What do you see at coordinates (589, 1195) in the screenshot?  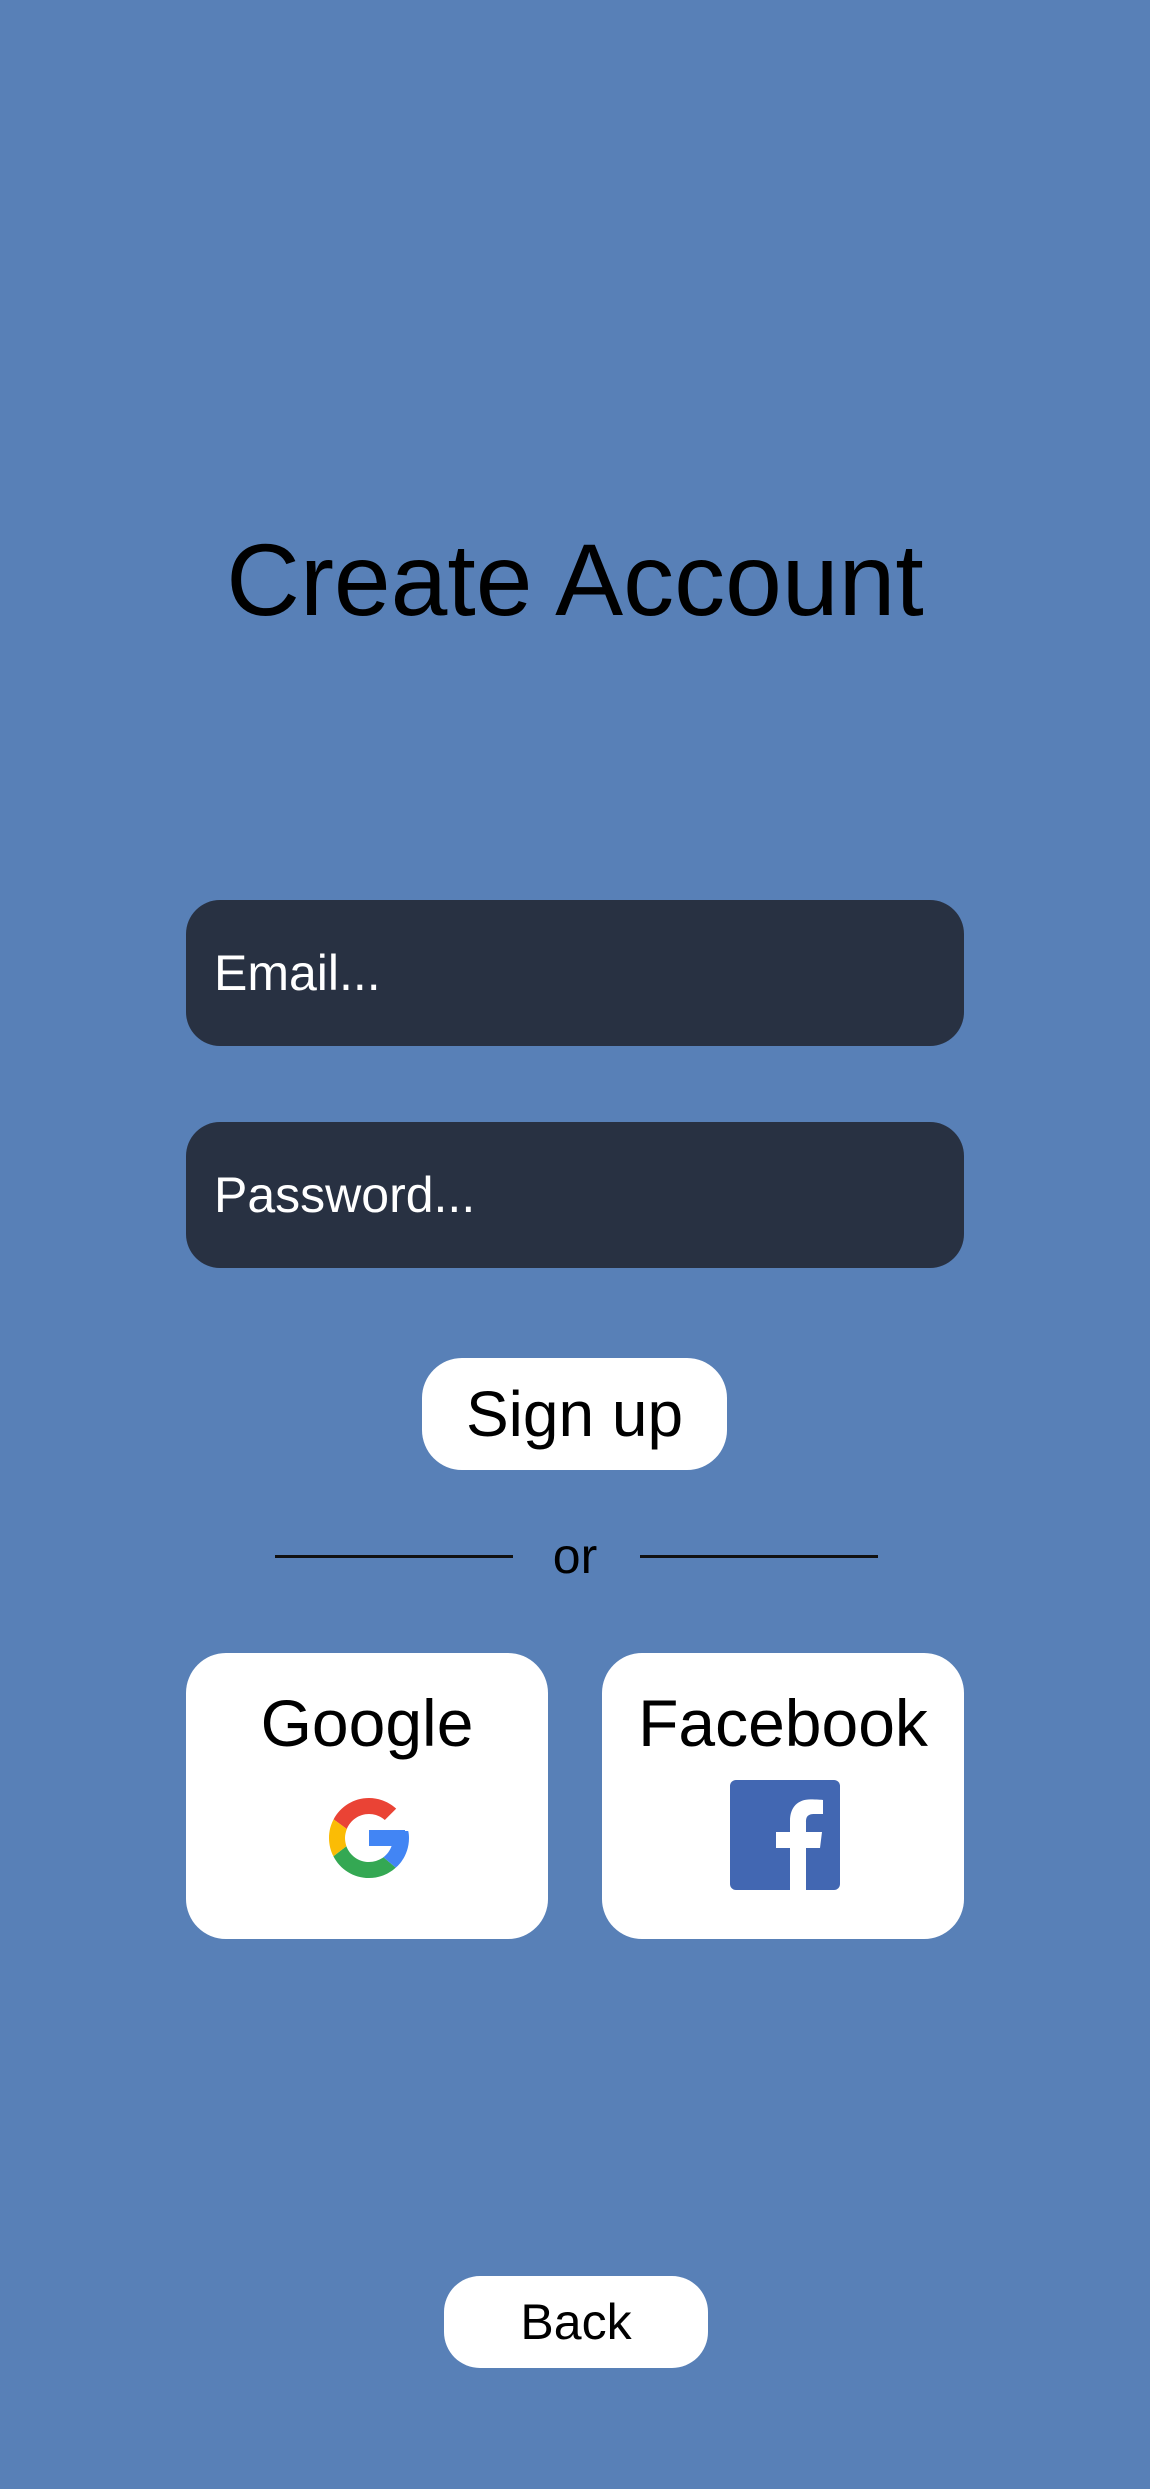 I see `password-input` at bounding box center [589, 1195].